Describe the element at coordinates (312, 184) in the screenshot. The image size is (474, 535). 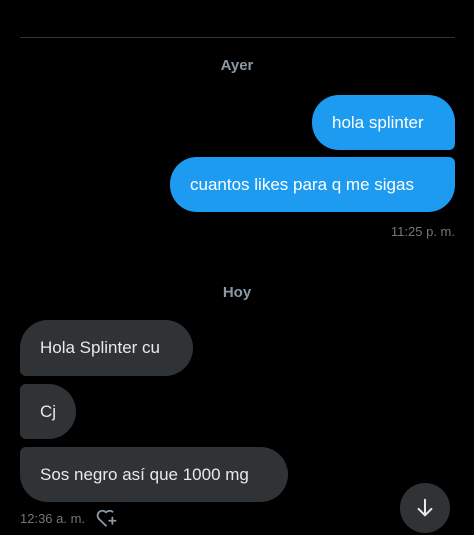
I see `message-sent-2: cuantos likes para q me sigas` at that location.